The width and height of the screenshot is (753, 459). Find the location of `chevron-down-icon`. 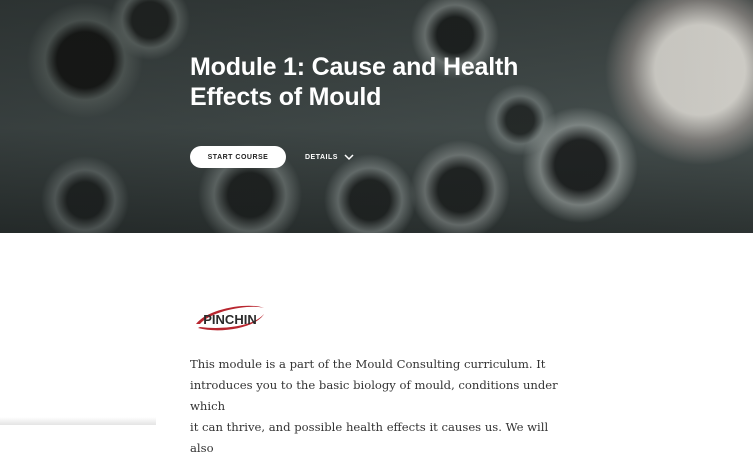

chevron-down-icon is located at coordinates (349, 157).